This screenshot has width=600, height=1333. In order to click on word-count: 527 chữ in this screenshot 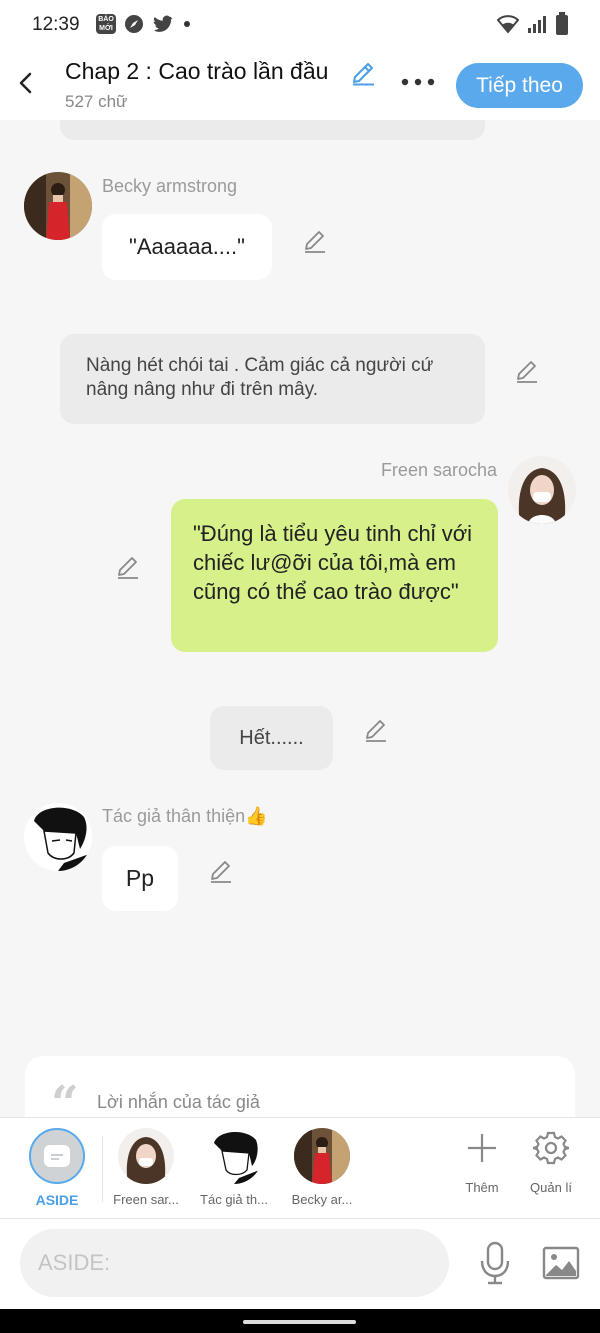, I will do `click(96, 101)`.